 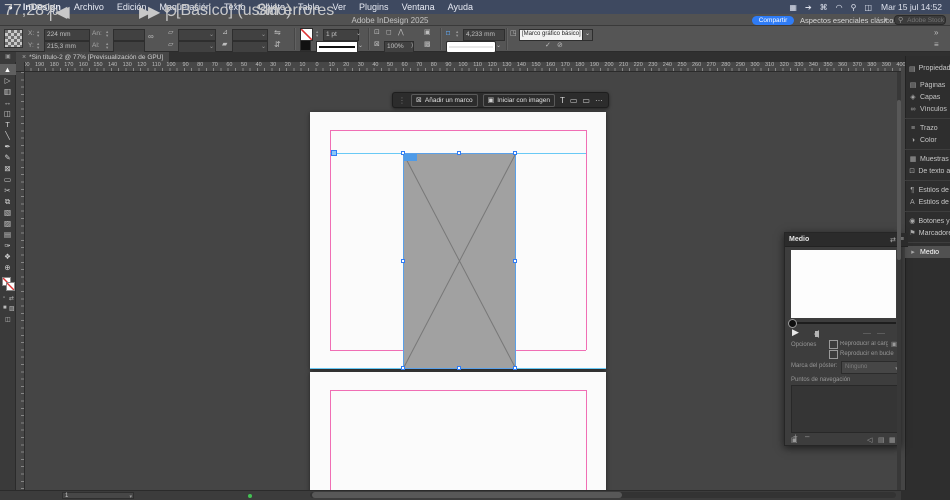 What do you see at coordinates (277, 44) in the screenshot?
I see `flip-vertical-icon: ⇵` at bounding box center [277, 44].